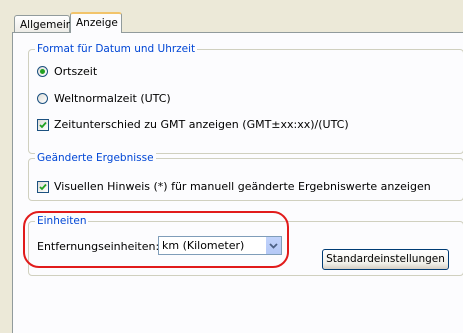  I want to click on gmt-offset-checkbox, so click(43, 124).